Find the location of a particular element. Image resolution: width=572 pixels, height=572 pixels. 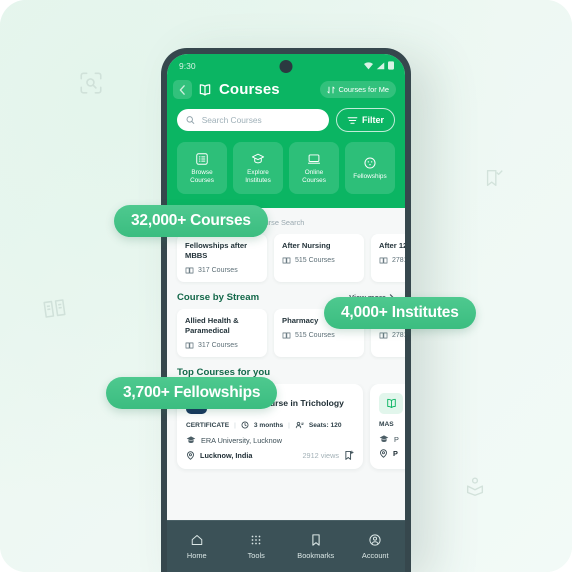

tile-explore-institutes: Explore Institutes is located at coordinates (258, 168).